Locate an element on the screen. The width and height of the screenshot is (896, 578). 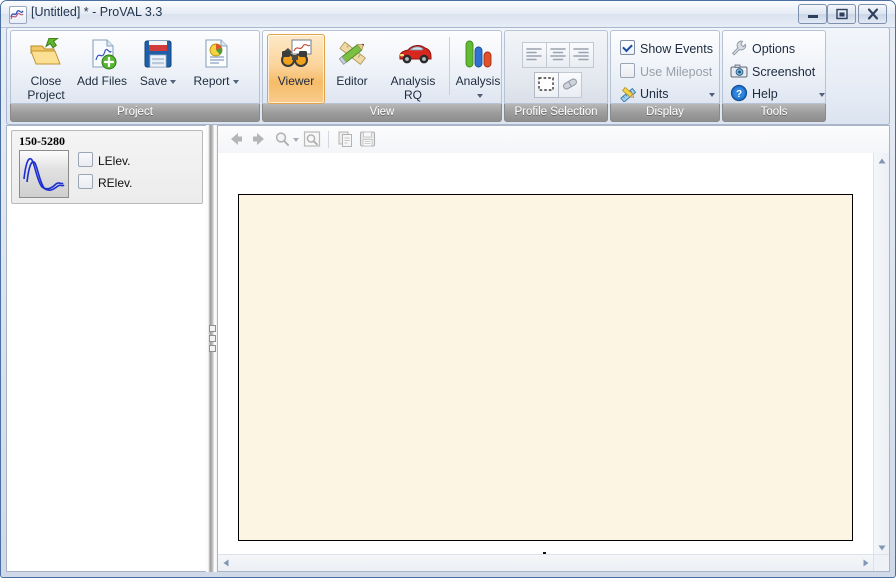
report-dropdown-caret is located at coordinates (235, 81).